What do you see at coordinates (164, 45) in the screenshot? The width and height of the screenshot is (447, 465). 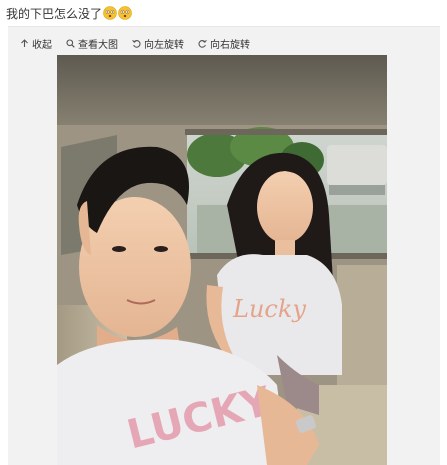 I see `rotate-left-label: 向左旋转` at bounding box center [164, 45].